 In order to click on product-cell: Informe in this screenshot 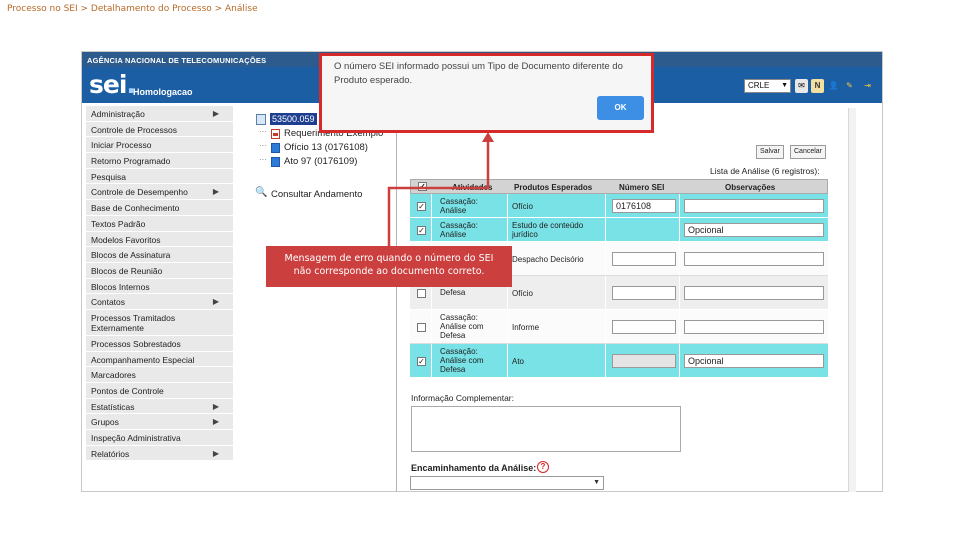, I will do `click(526, 327)`.